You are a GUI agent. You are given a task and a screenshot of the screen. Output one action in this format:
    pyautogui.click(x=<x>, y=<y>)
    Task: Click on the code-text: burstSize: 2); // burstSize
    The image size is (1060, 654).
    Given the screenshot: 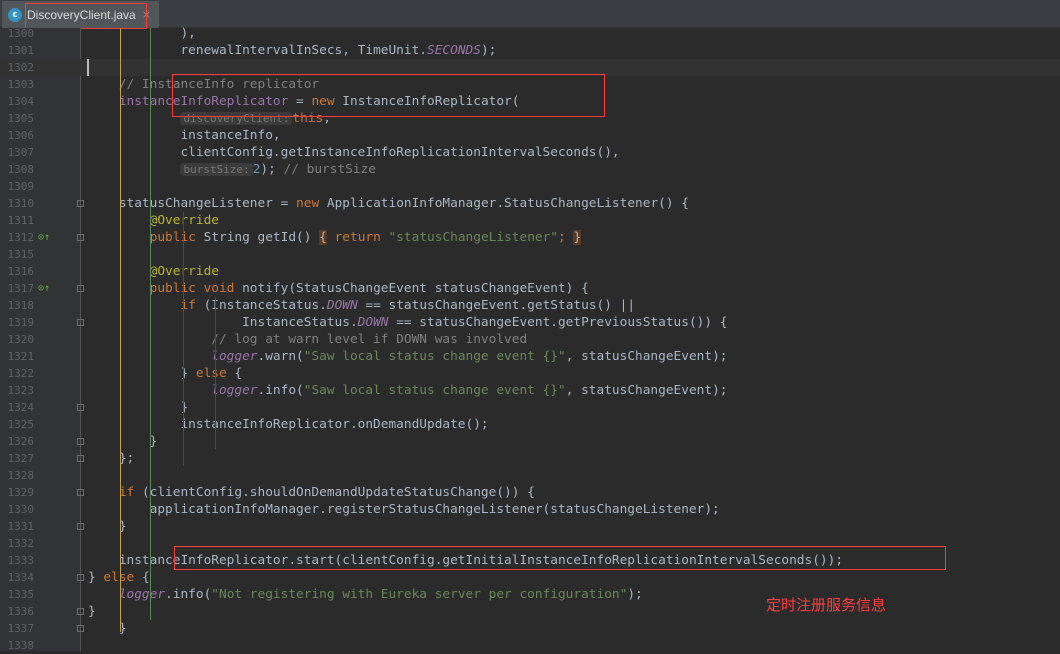 What is the action you would take?
    pyautogui.click(x=232, y=169)
    